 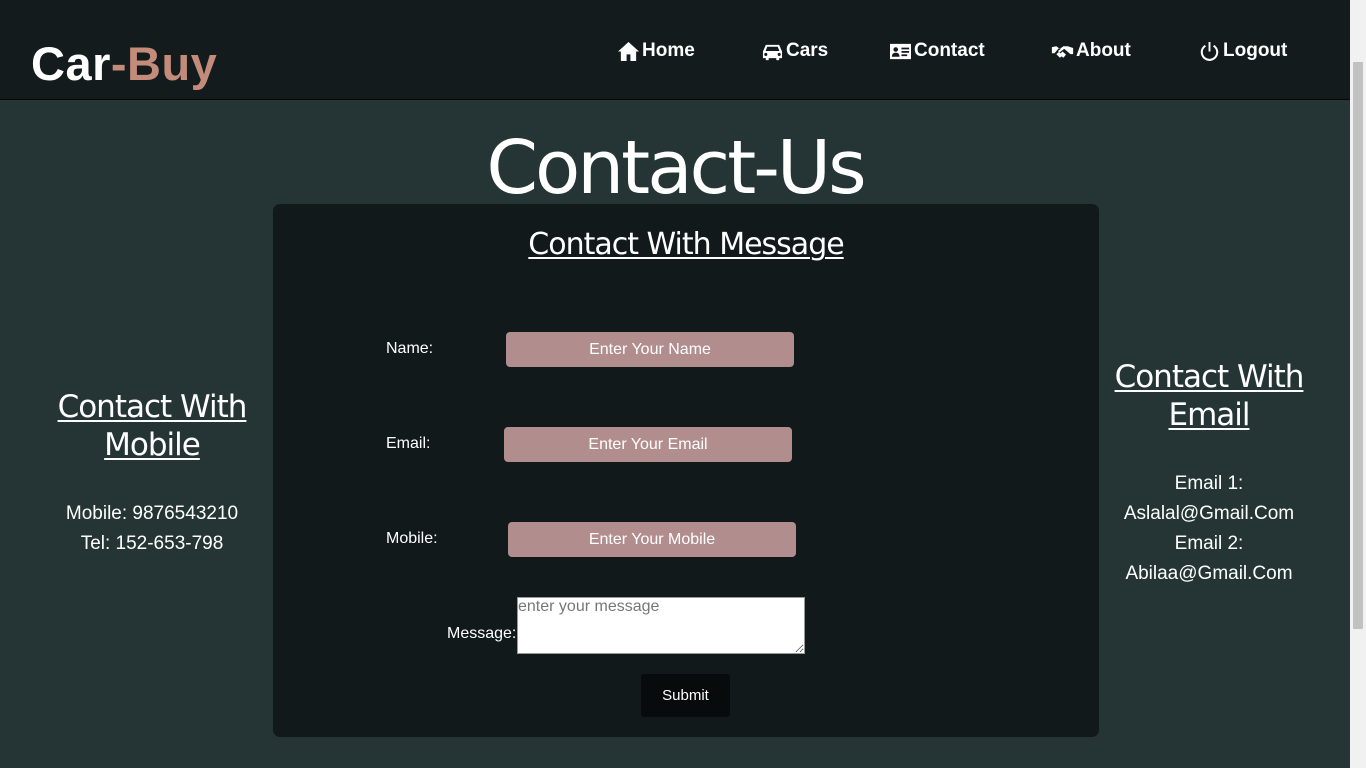 I want to click on scrollbar-thumb, so click(x=1358, y=345).